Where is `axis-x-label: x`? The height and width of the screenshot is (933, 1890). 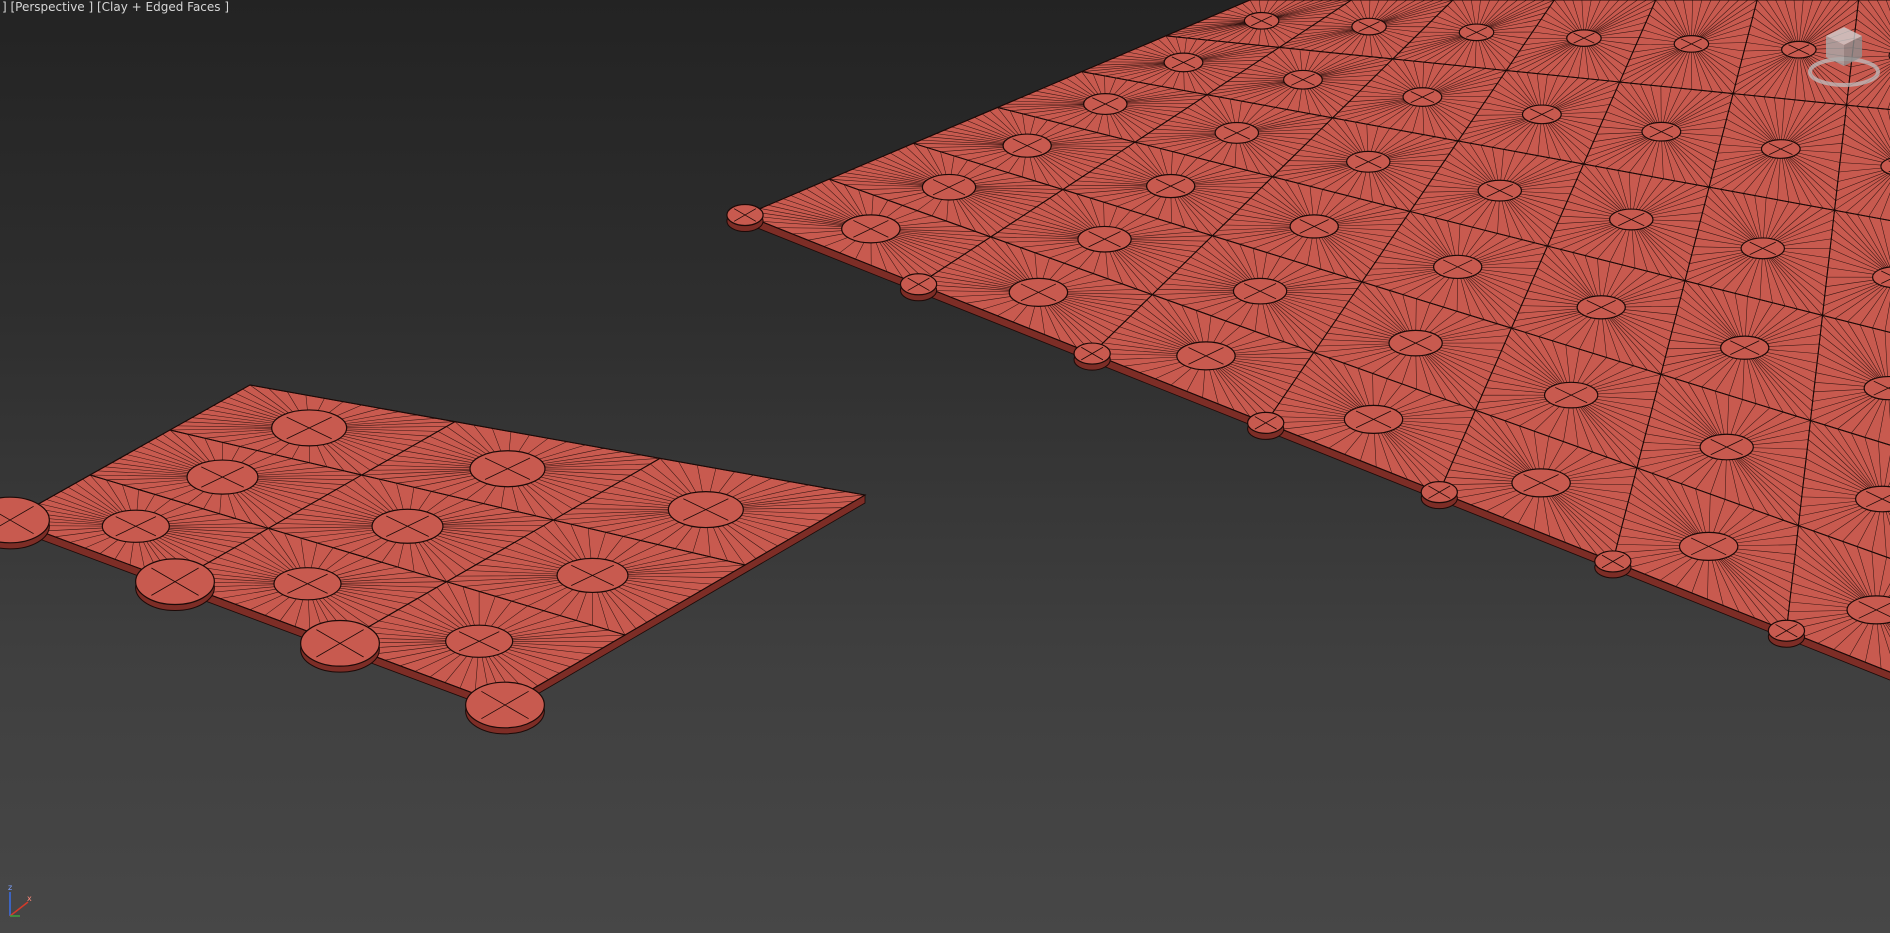
axis-x-label: x is located at coordinates (29, 898).